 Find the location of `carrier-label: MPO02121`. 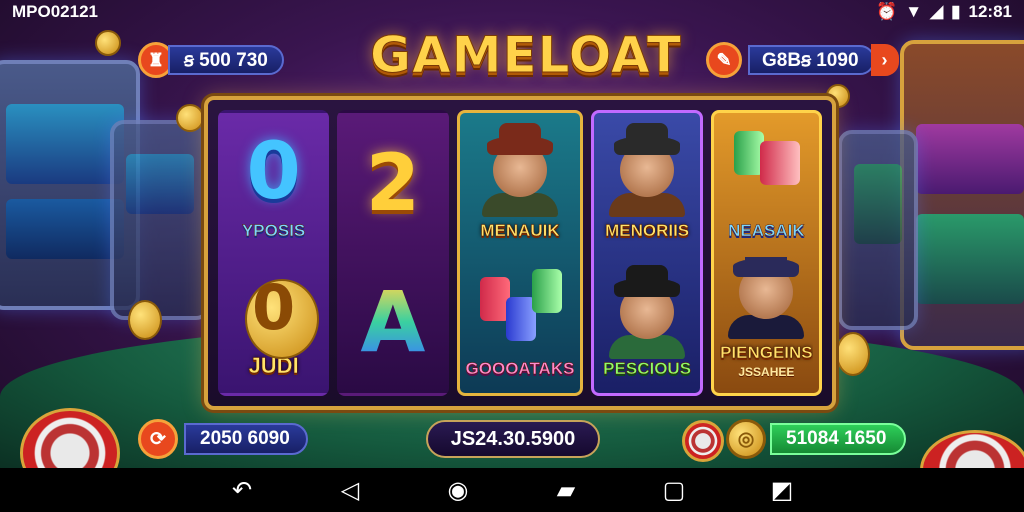

carrier-label: MPO02121 is located at coordinates (55, 11).